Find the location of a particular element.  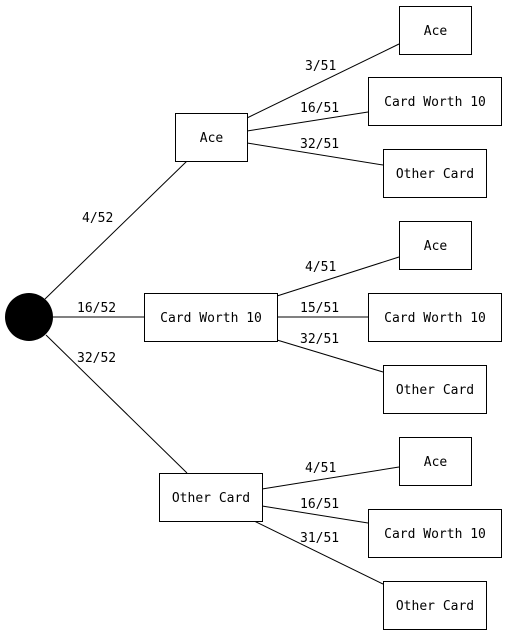

leaf-ace-other-card: Other Card is located at coordinates (435, 173).